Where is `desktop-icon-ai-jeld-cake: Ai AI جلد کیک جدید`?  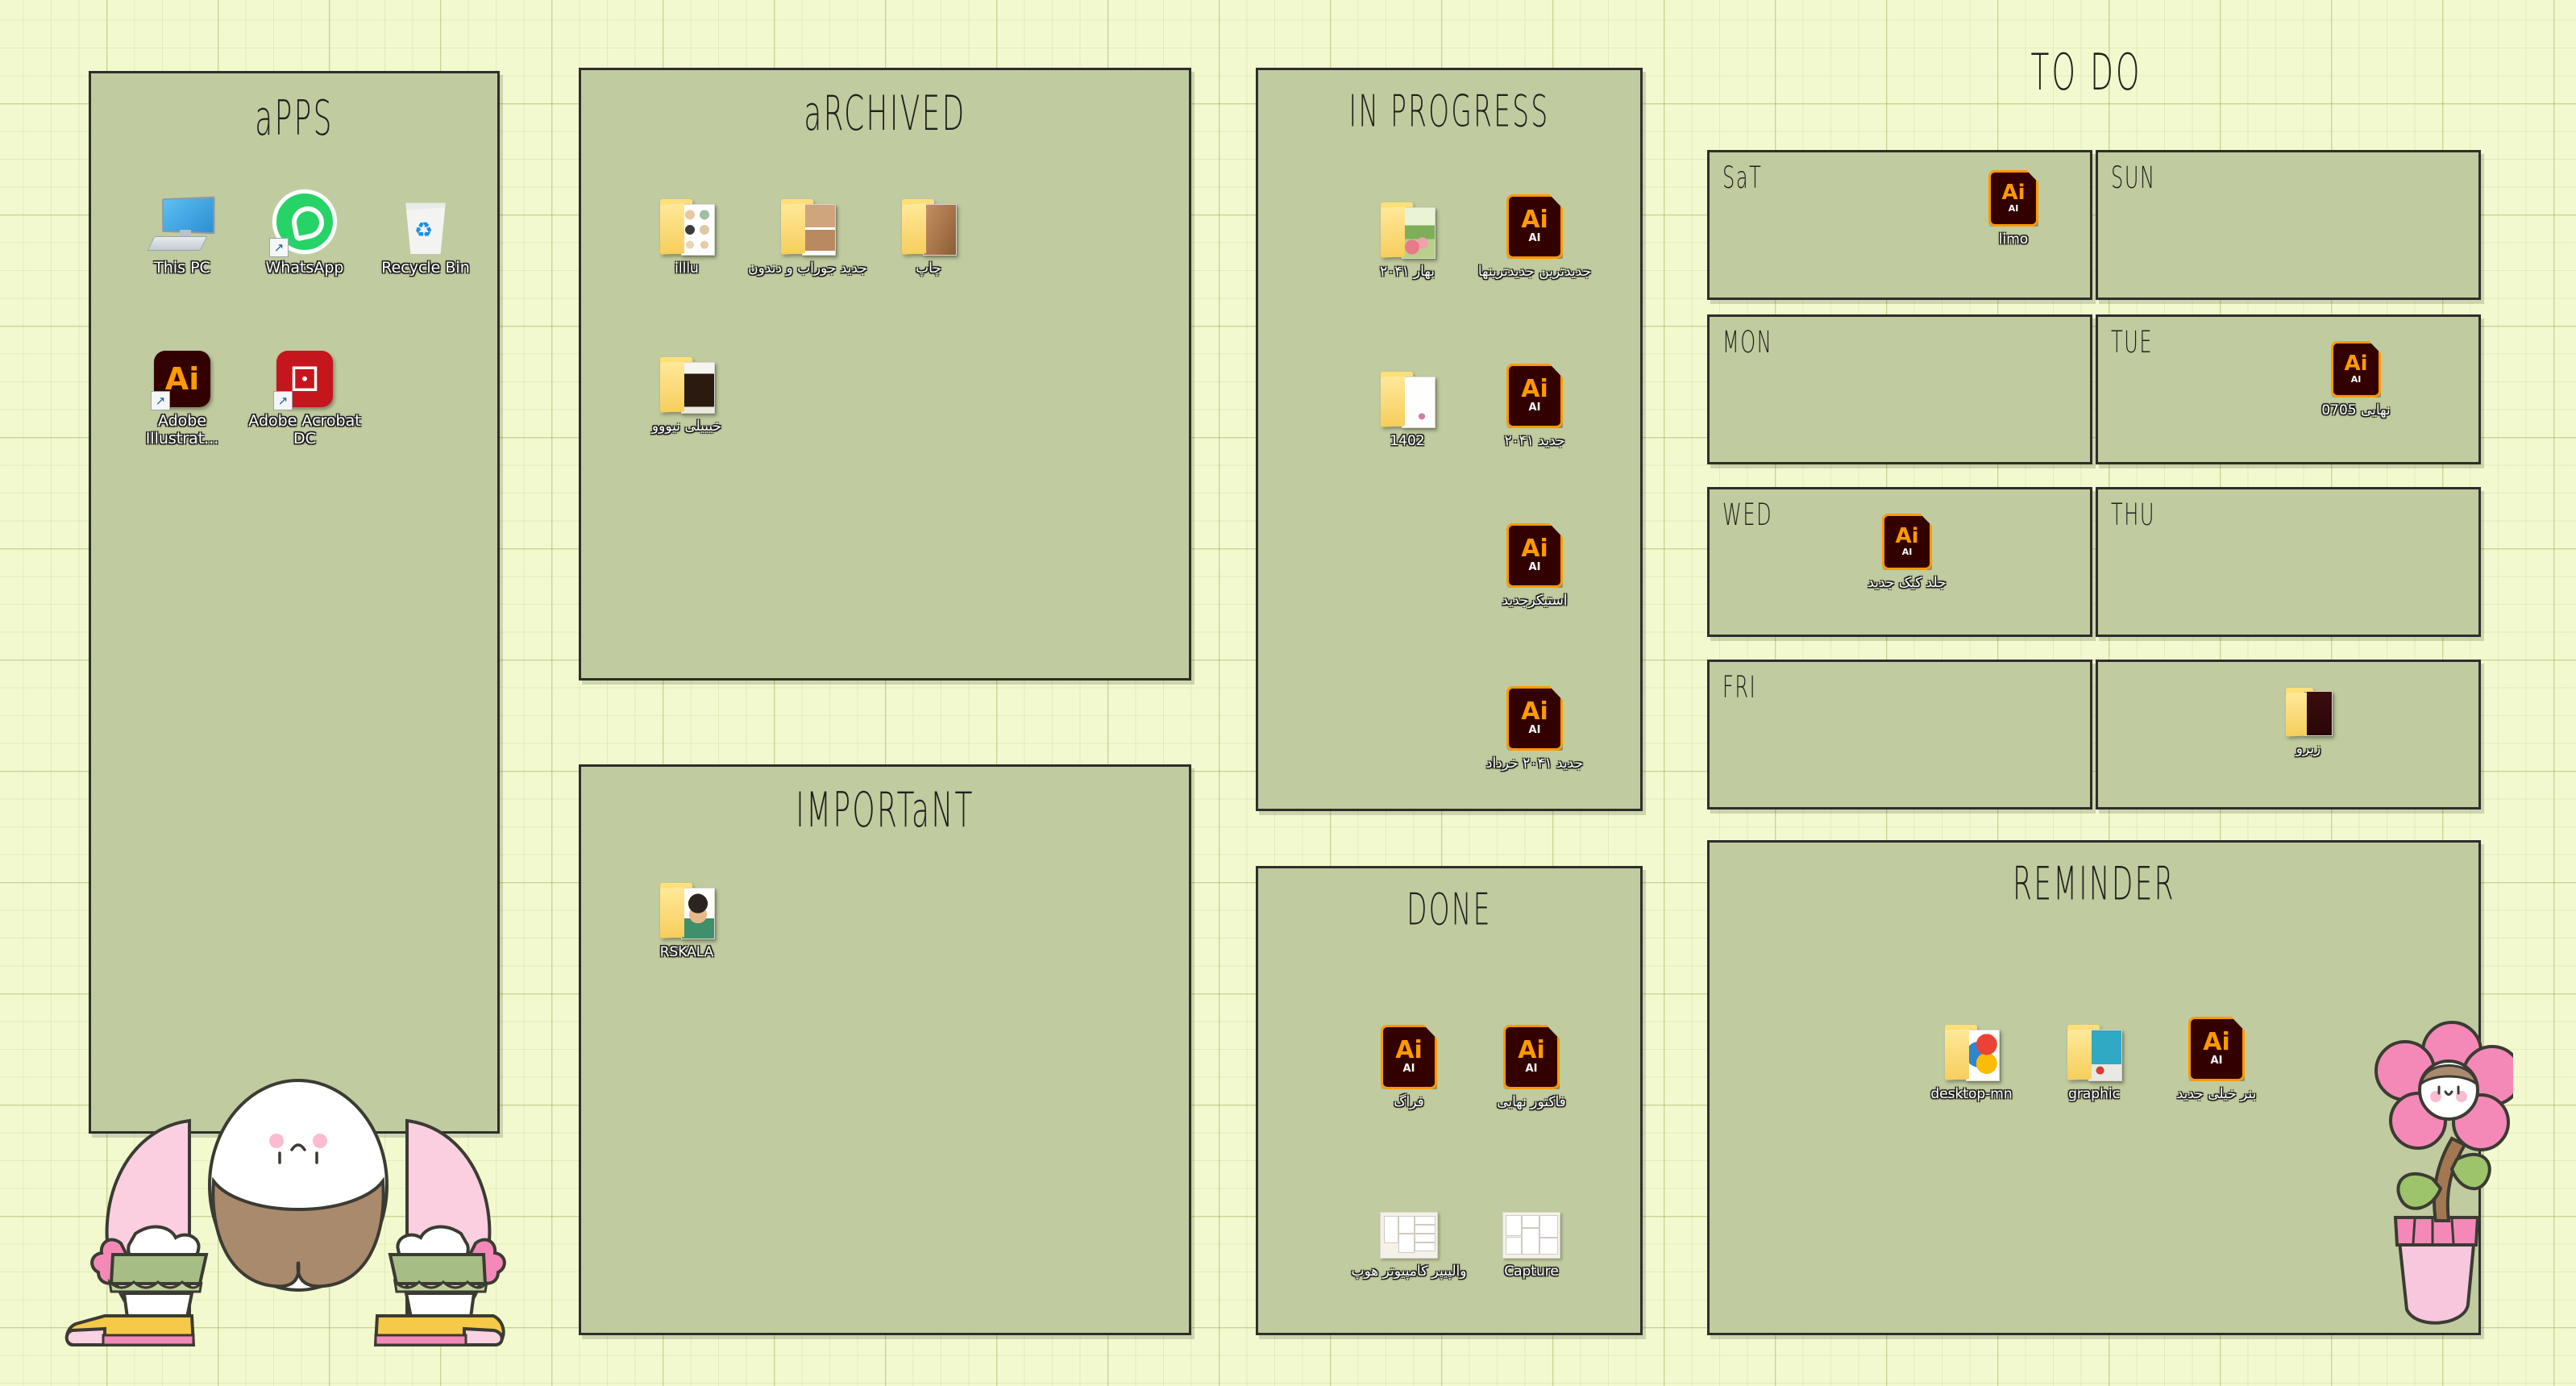
desktop-icon-ai-jeld-cake: Ai AI جلد کیک جدید is located at coordinates (1907, 549).